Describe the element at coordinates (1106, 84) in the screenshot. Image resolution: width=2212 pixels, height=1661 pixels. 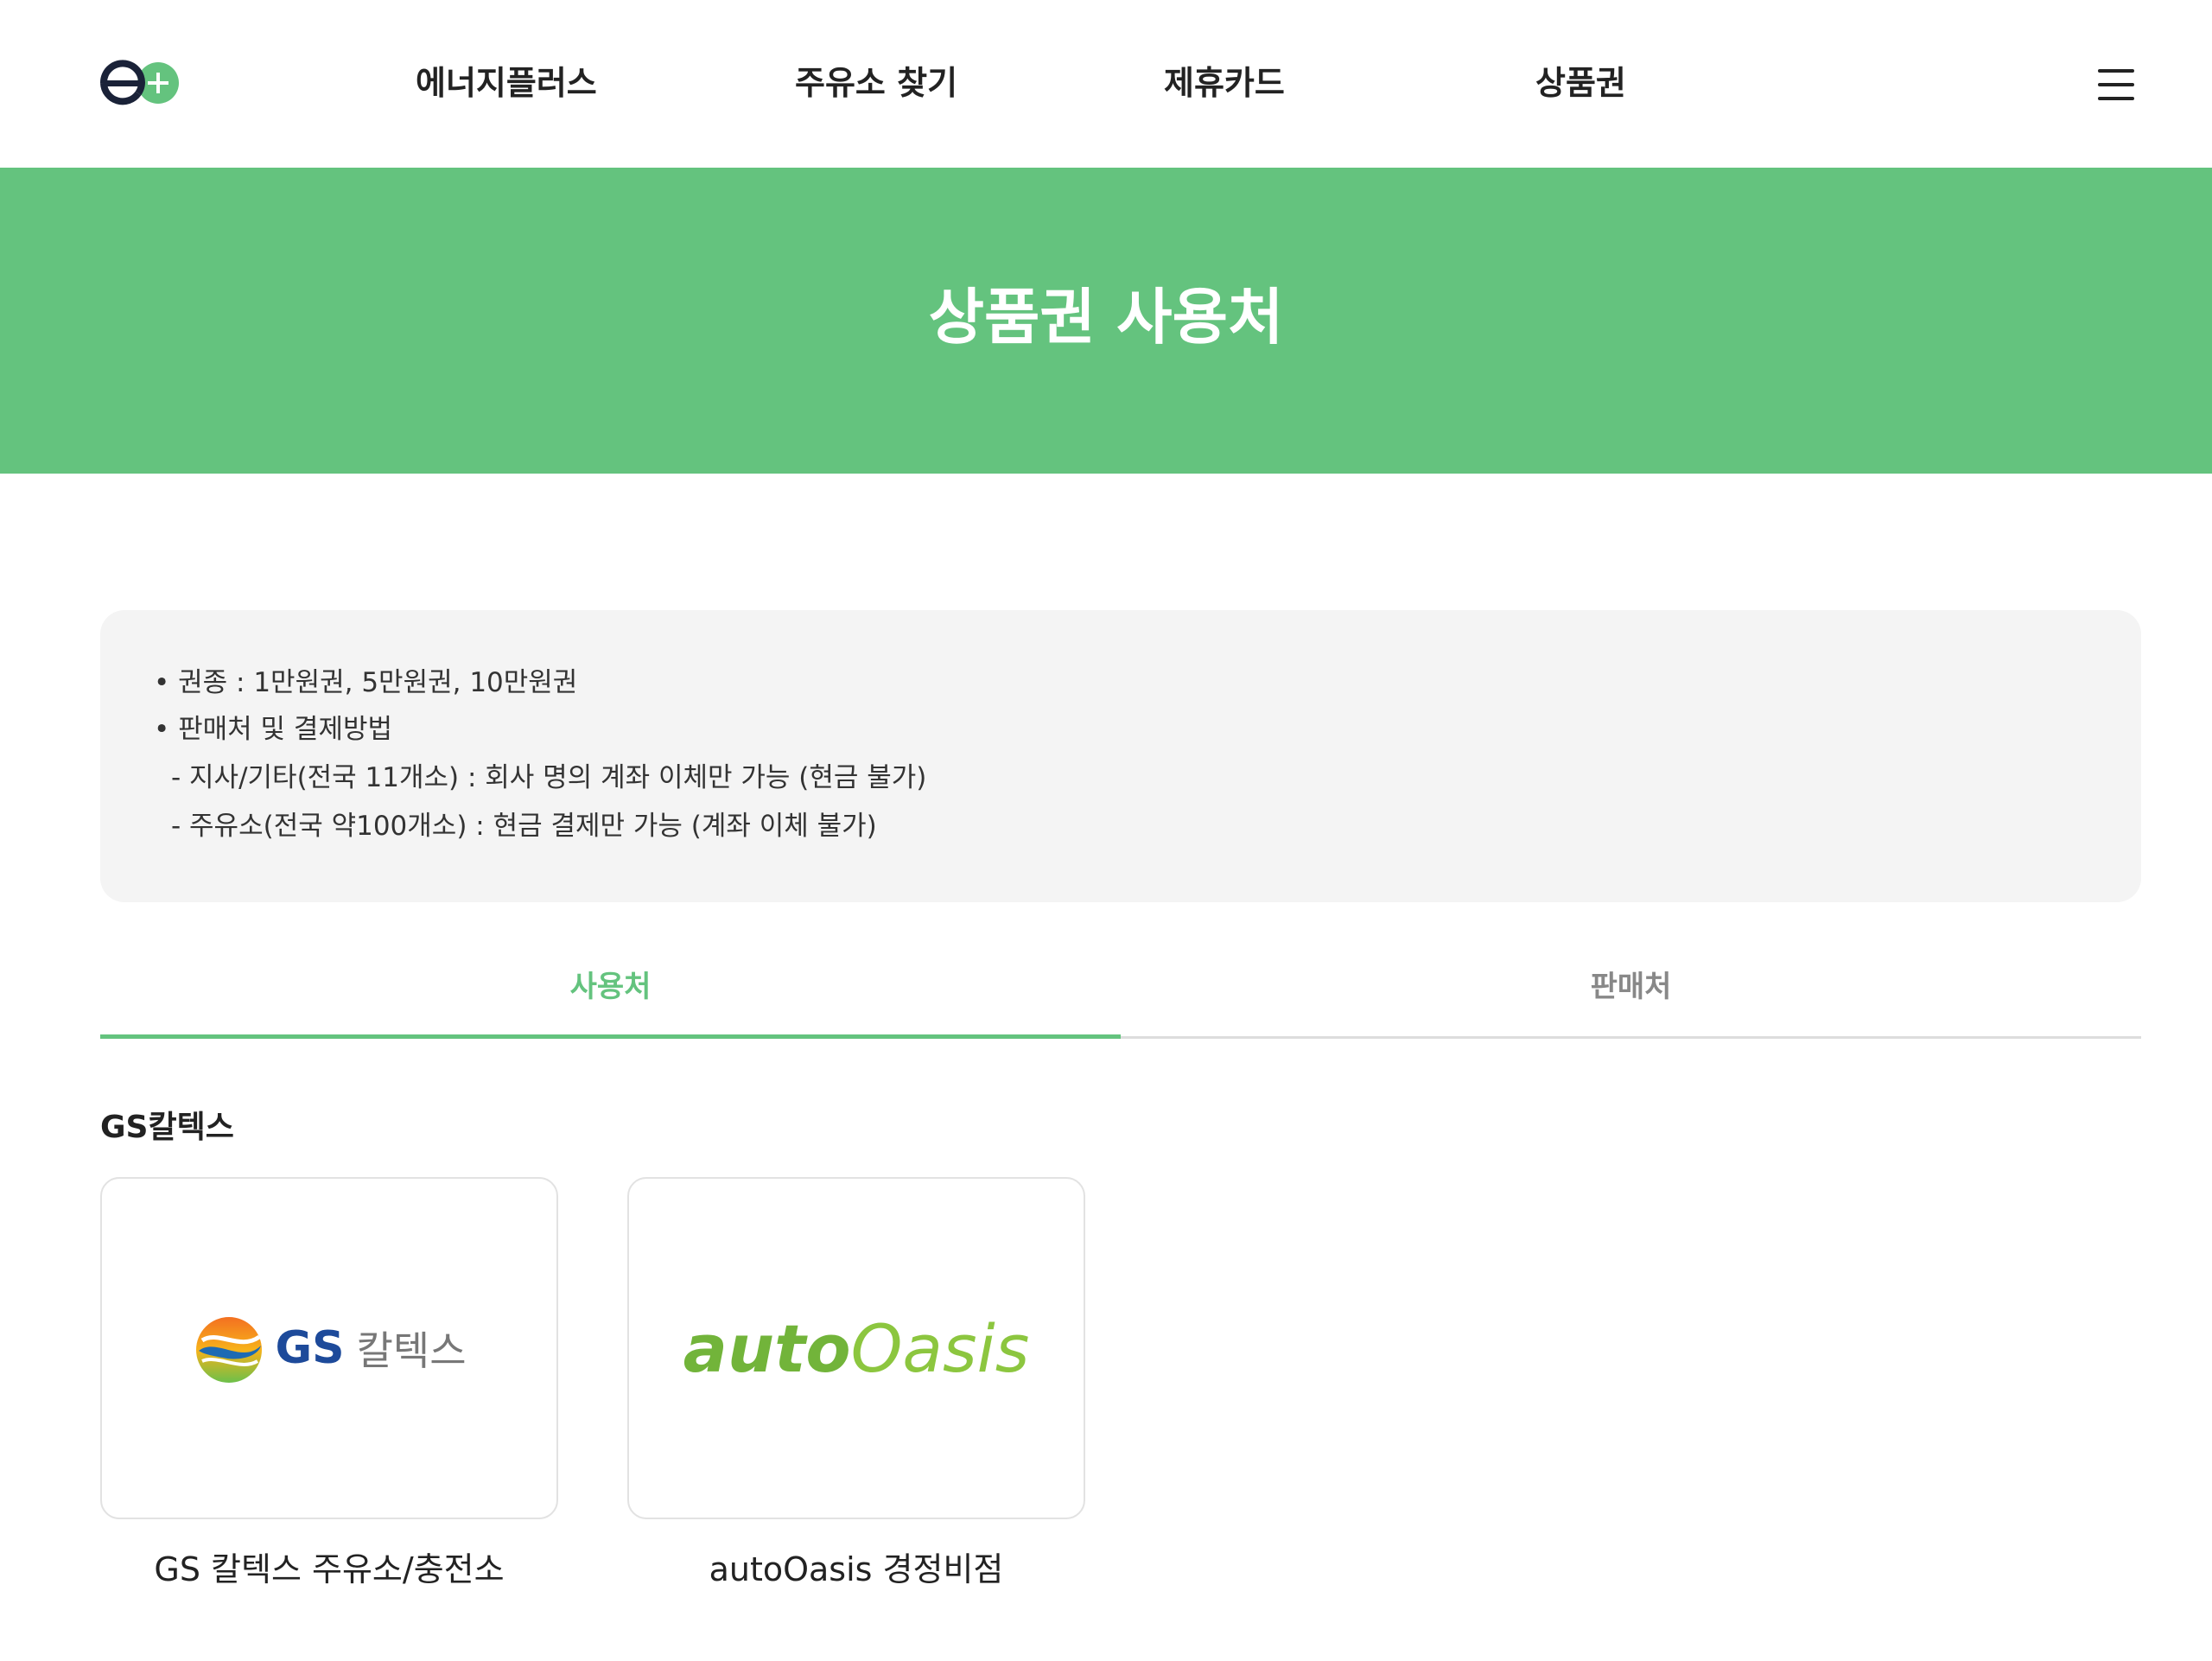
I see `site-header: 에너지플러스 주유소 찾기 제휴카드 상품권` at that location.